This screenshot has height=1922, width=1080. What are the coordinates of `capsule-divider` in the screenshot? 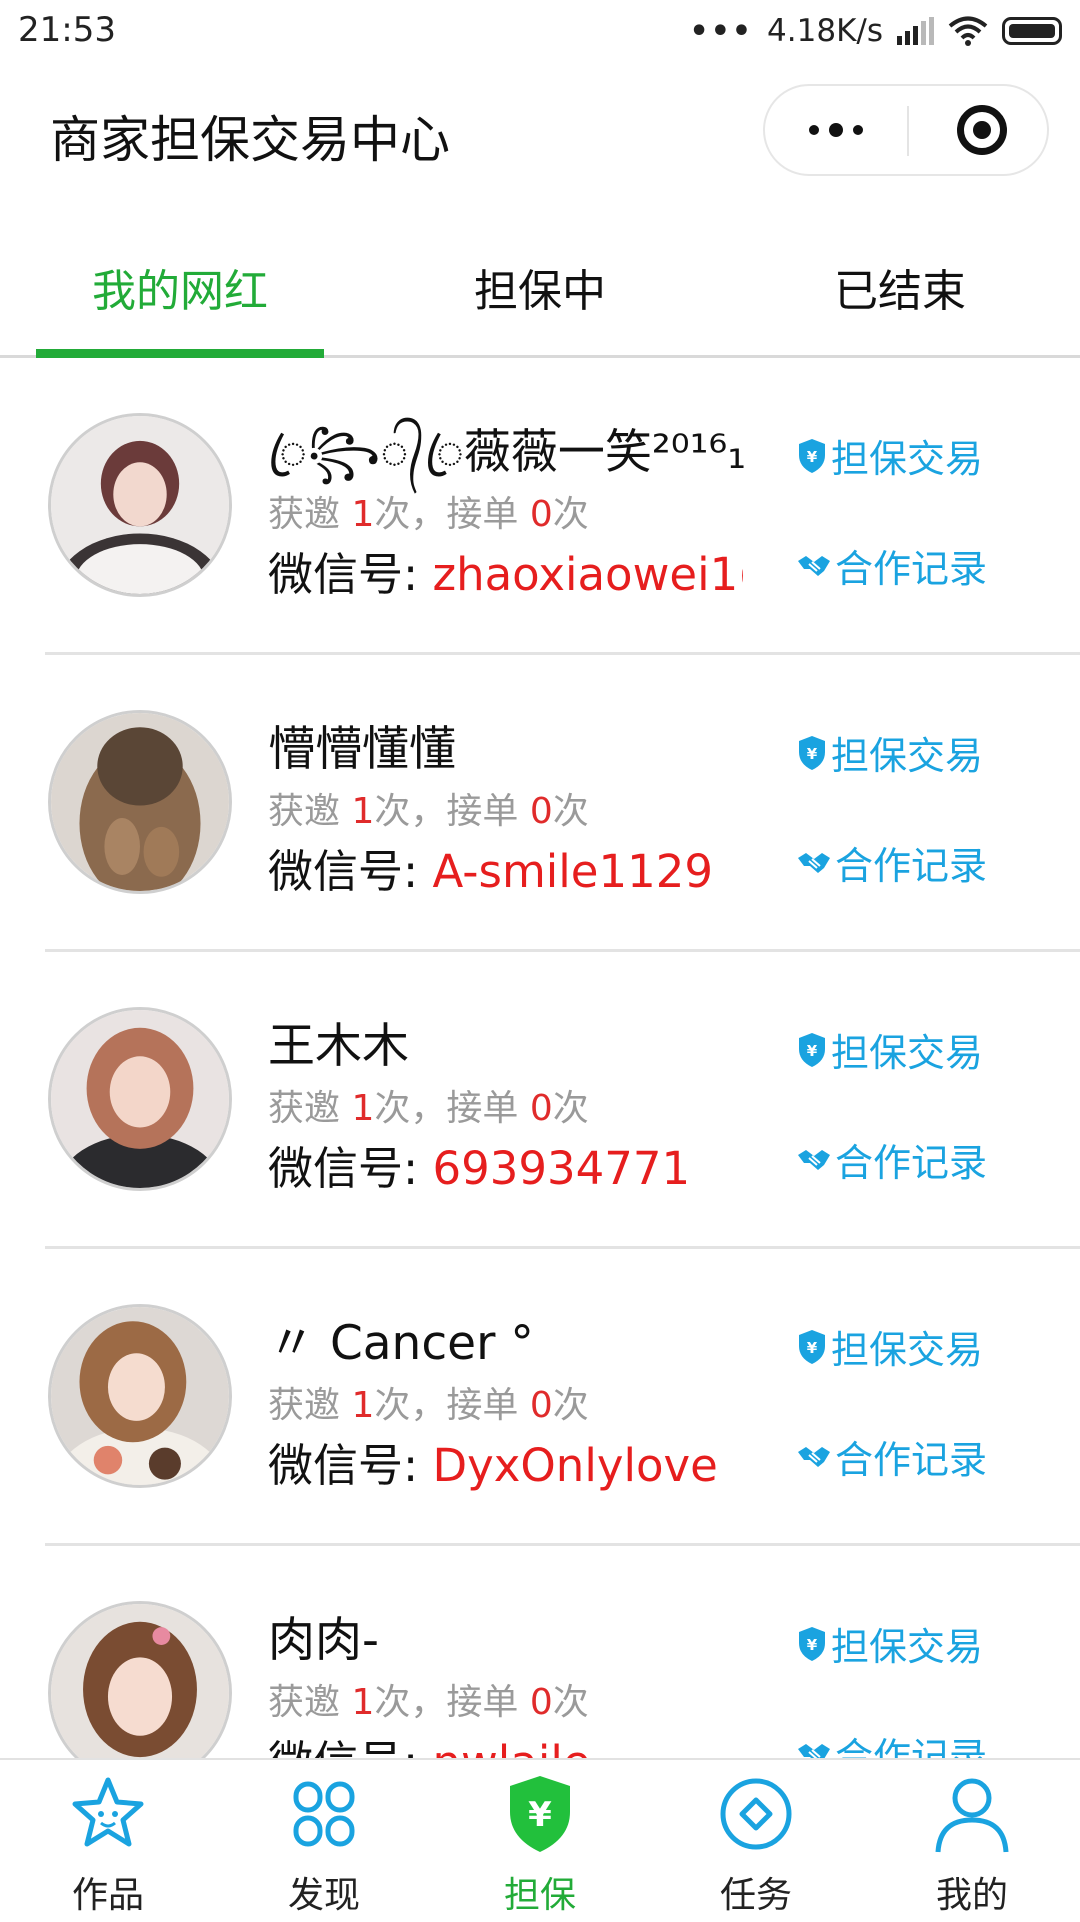 It's located at (908, 131).